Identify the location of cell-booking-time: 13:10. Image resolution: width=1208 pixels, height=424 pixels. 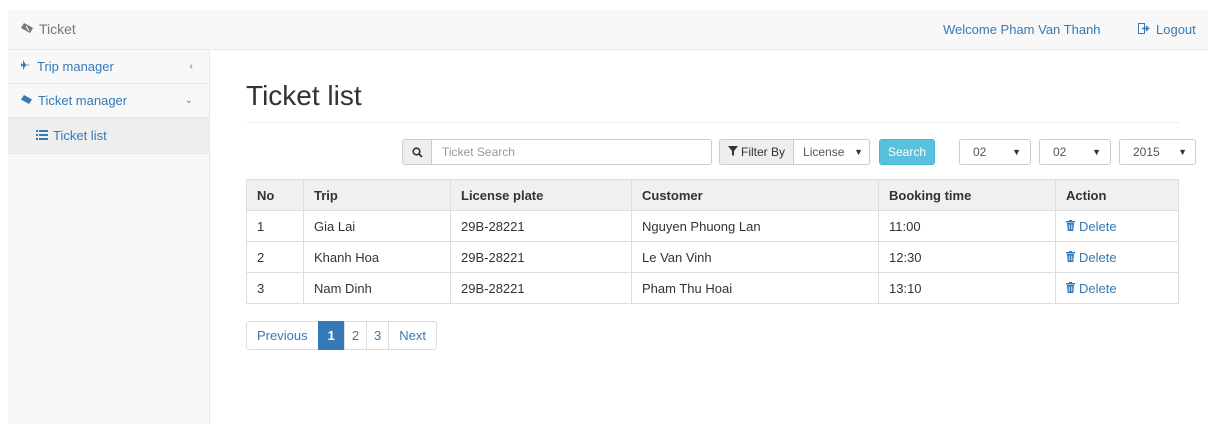
(967, 288).